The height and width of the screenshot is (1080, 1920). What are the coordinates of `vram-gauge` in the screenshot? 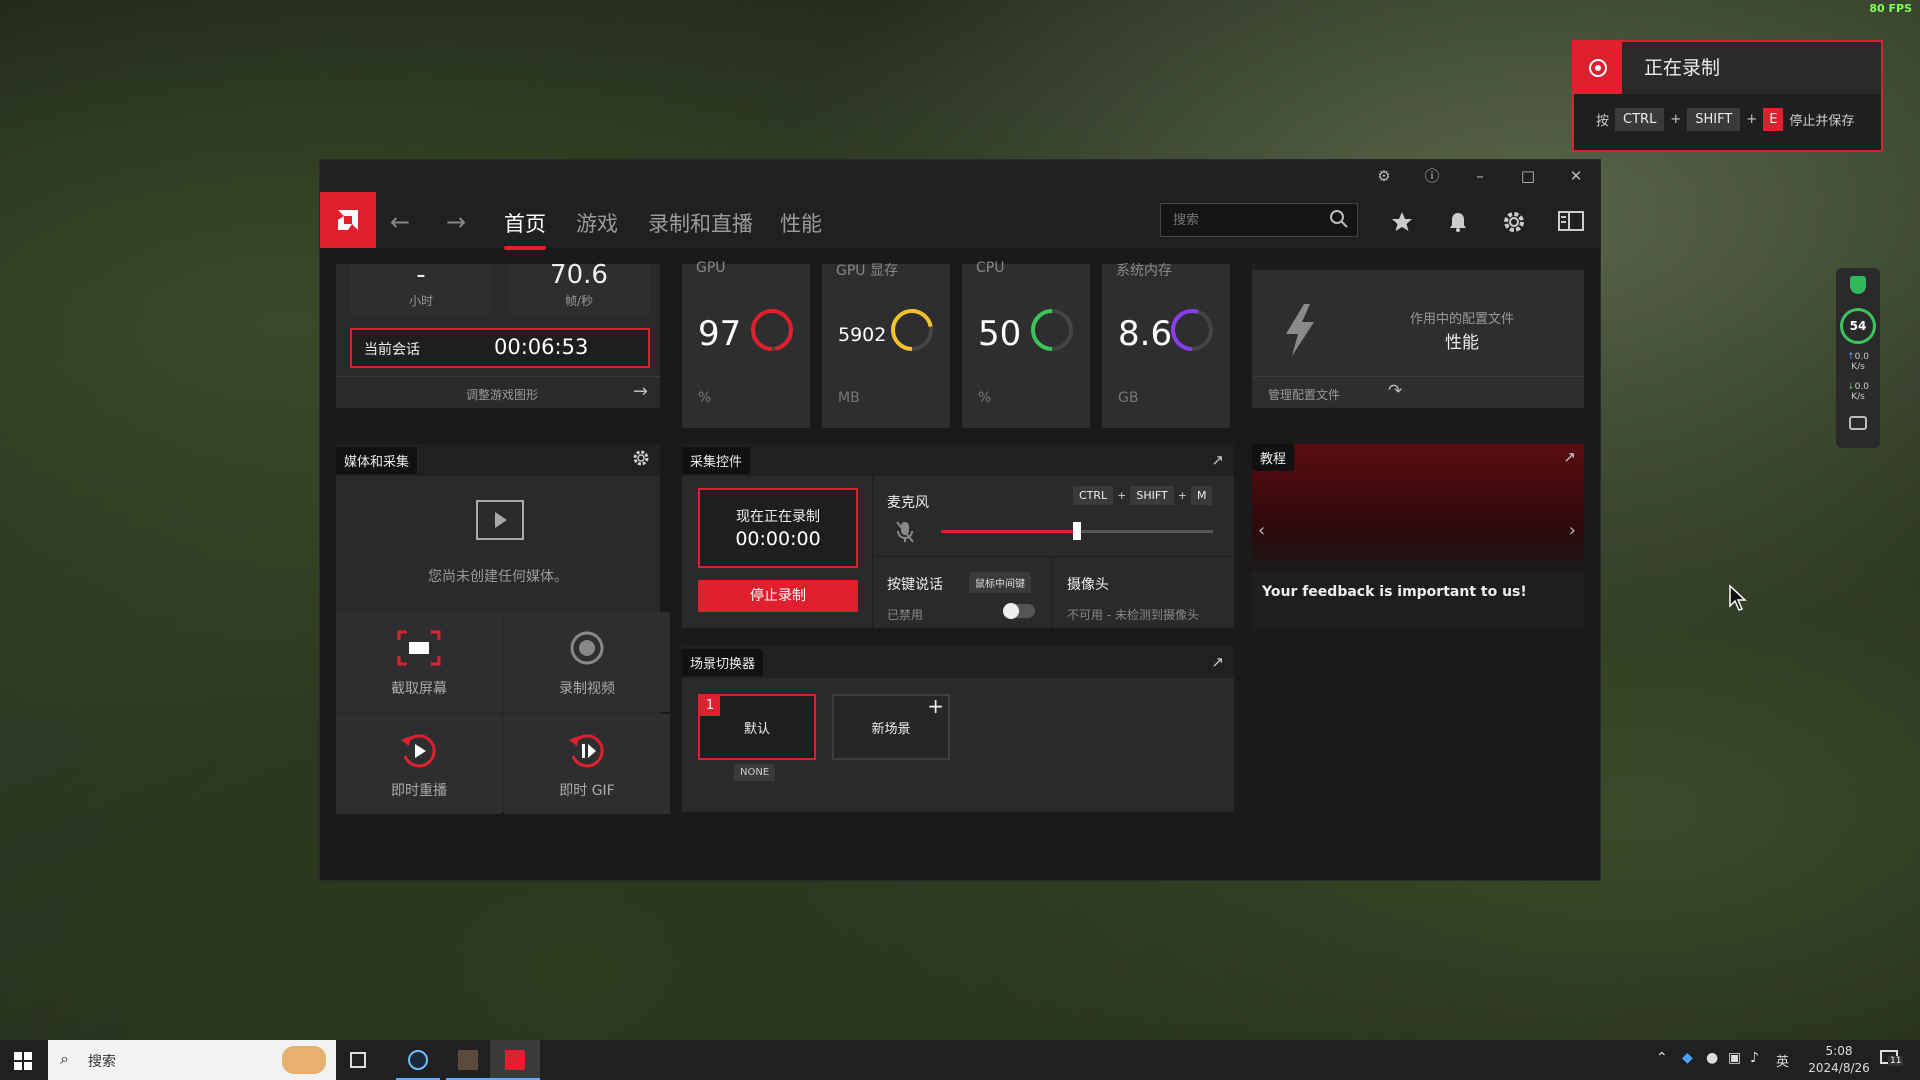 It's located at (912, 330).